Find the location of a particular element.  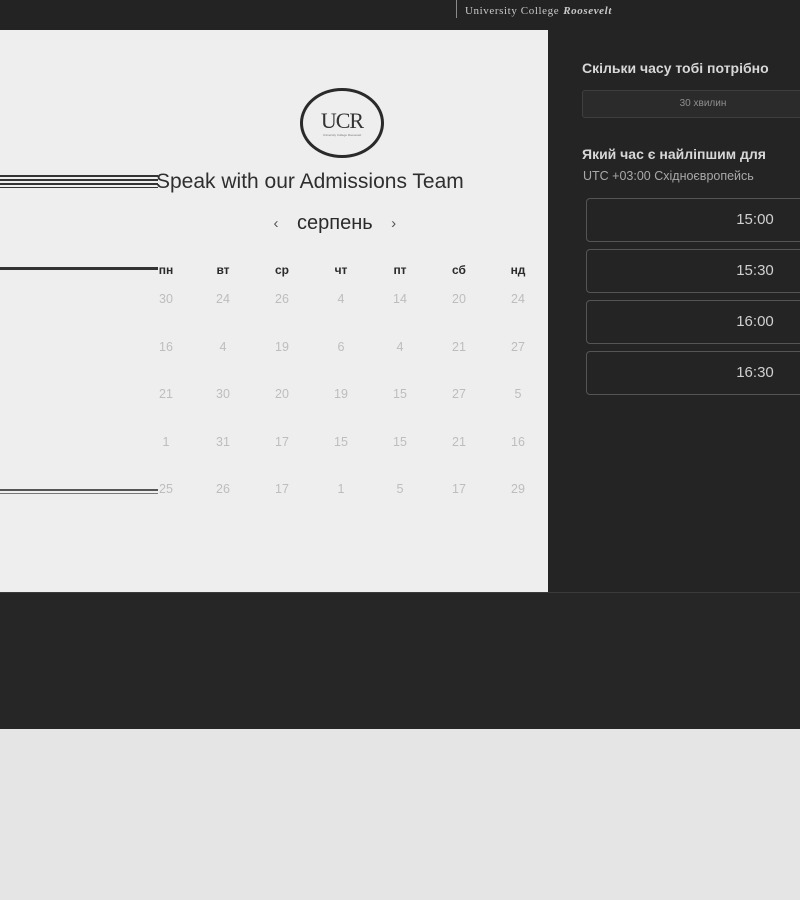

timezone-select: UTC +03:00 Східноєвропейсь is located at coordinates (668, 176).